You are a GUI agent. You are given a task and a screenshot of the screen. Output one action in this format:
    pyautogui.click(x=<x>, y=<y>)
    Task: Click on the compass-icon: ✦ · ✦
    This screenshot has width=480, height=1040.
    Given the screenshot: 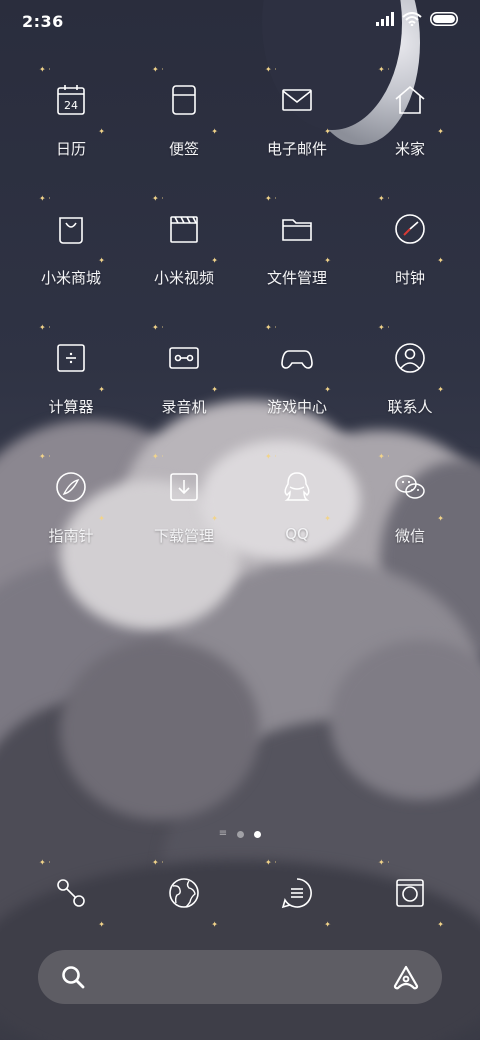 What is the action you would take?
    pyautogui.click(x=72, y=487)
    